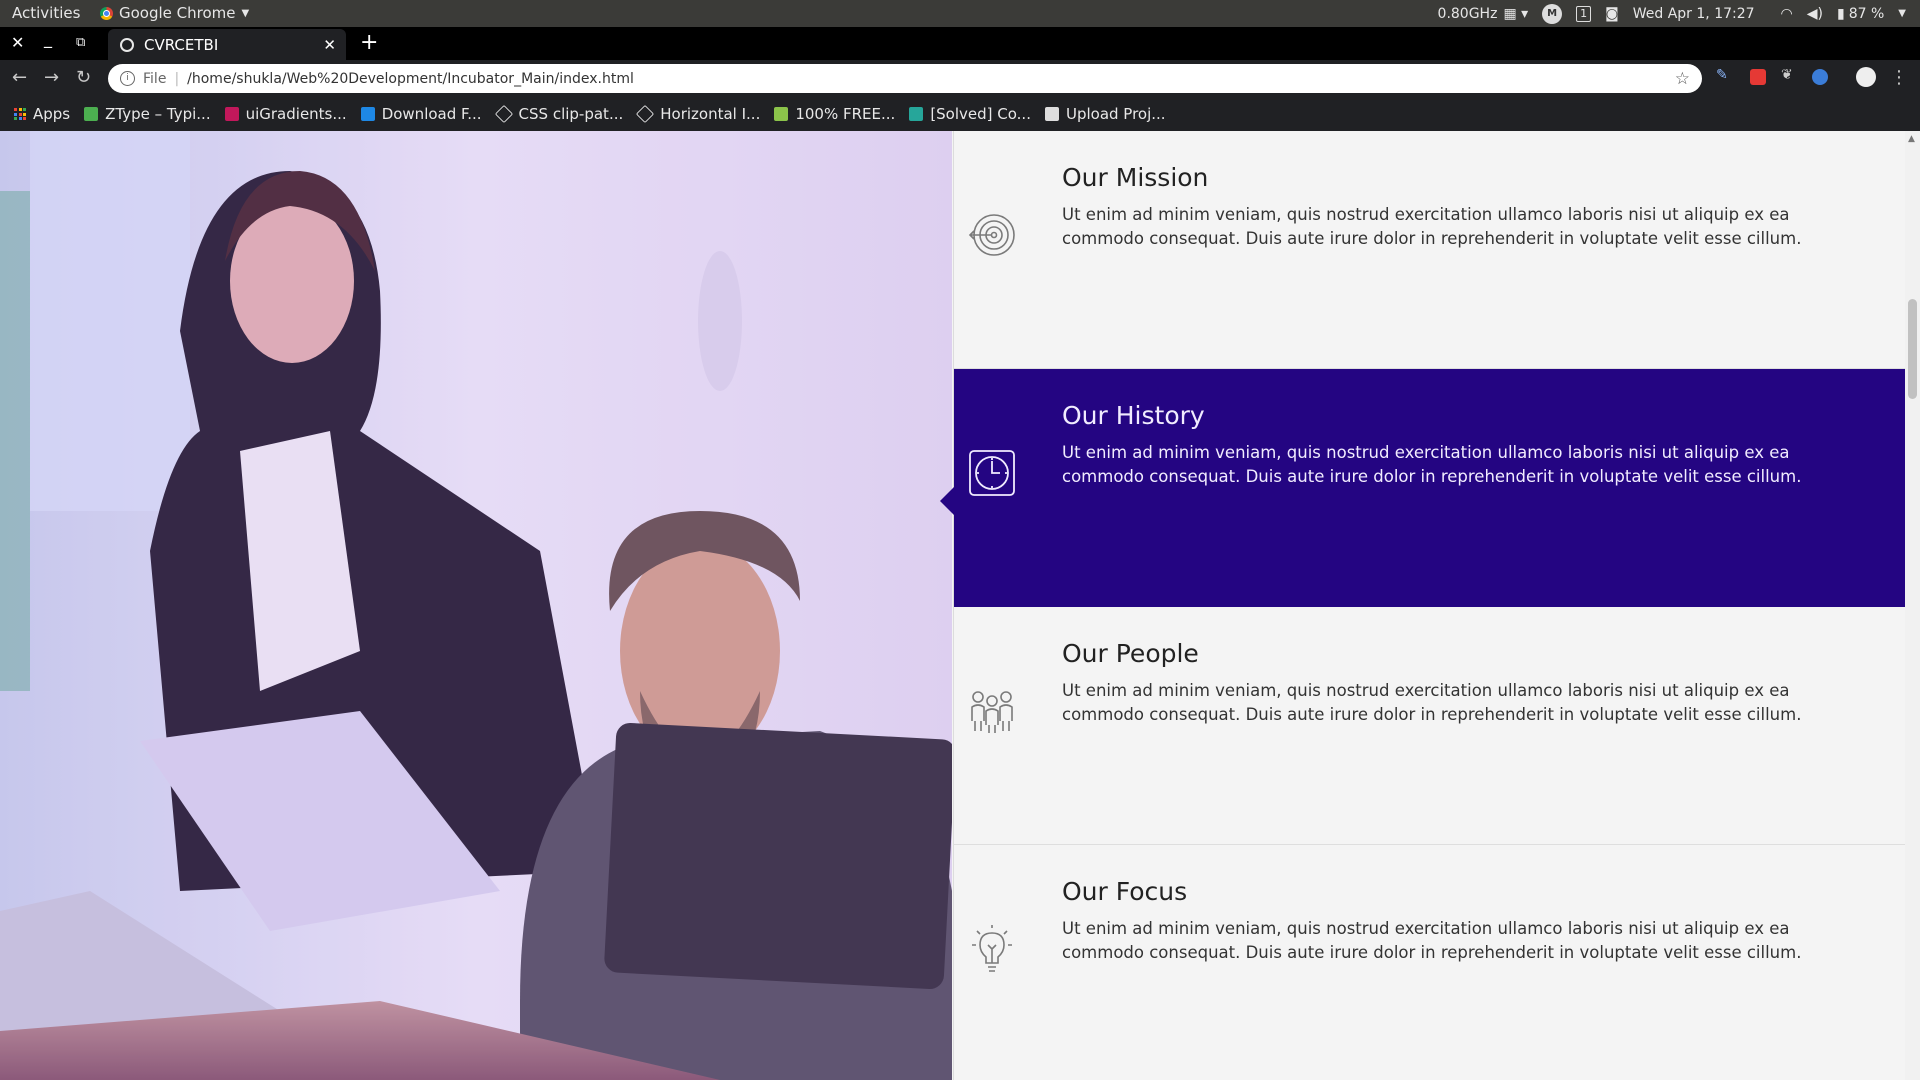 This screenshot has height=1080, width=1920. What do you see at coordinates (80, 42) in the screenshot?
I see `restore-window-icon: ⧉` at bounding box center [80, 42].